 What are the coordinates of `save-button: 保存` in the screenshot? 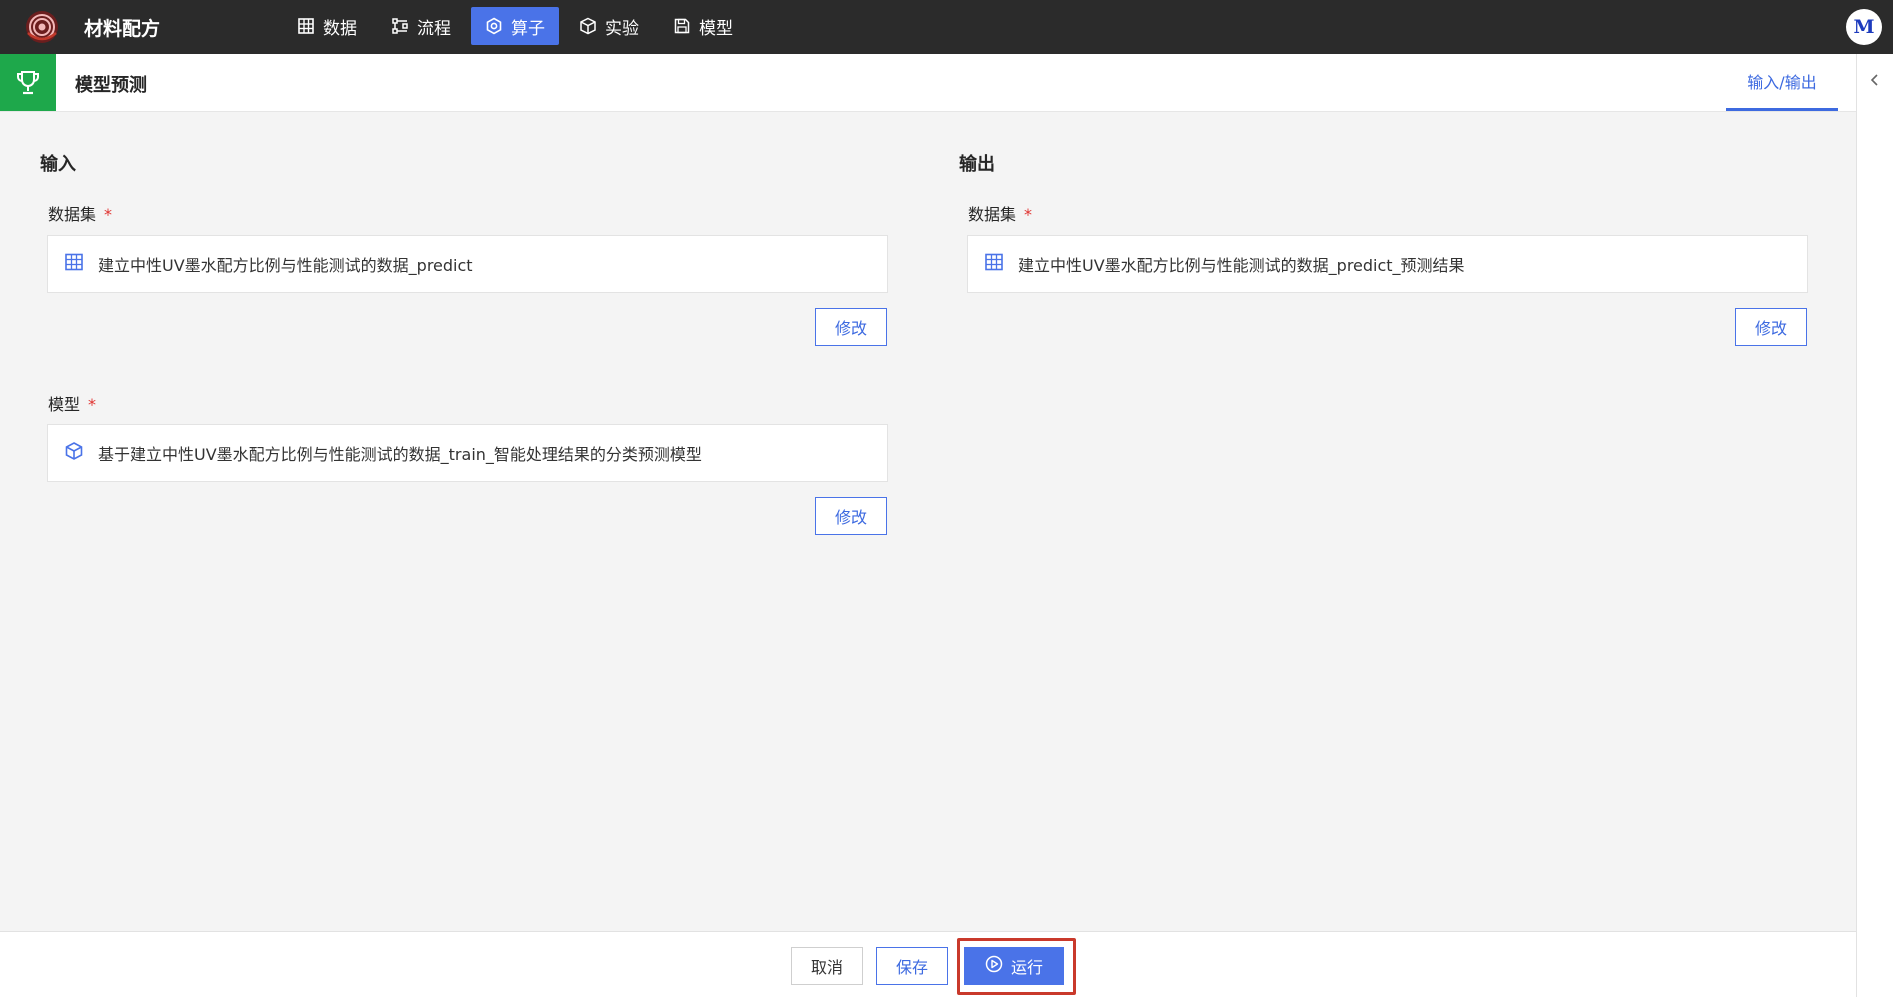 It's located at (912, 966).